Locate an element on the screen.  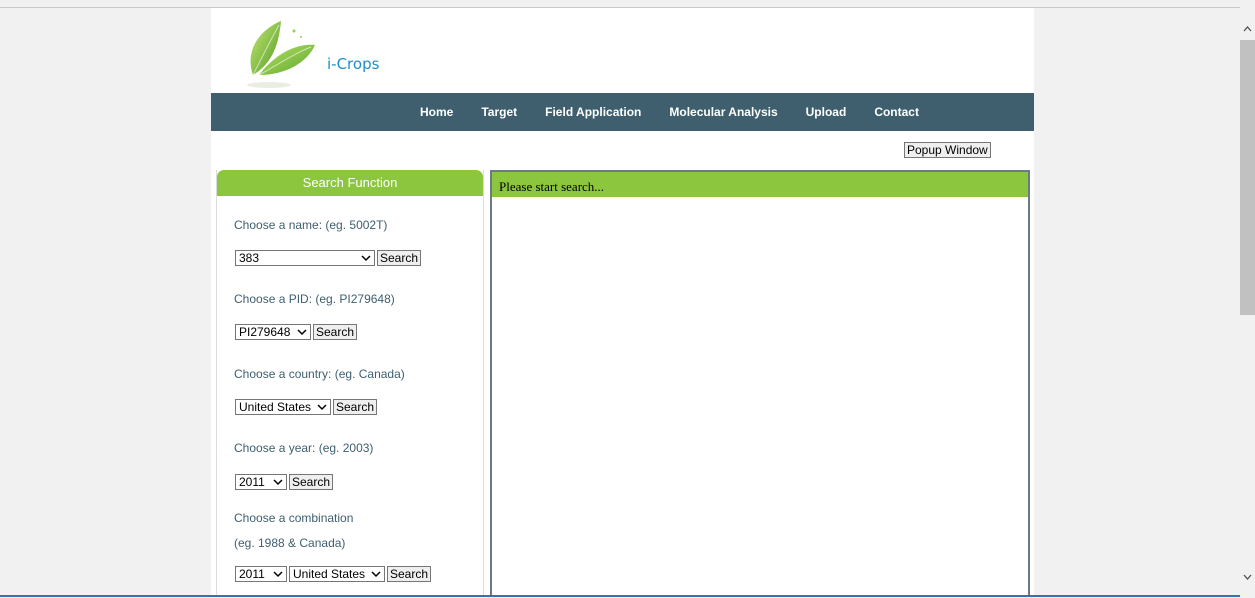
name-select: 383 is located at coordinates (305, 258).